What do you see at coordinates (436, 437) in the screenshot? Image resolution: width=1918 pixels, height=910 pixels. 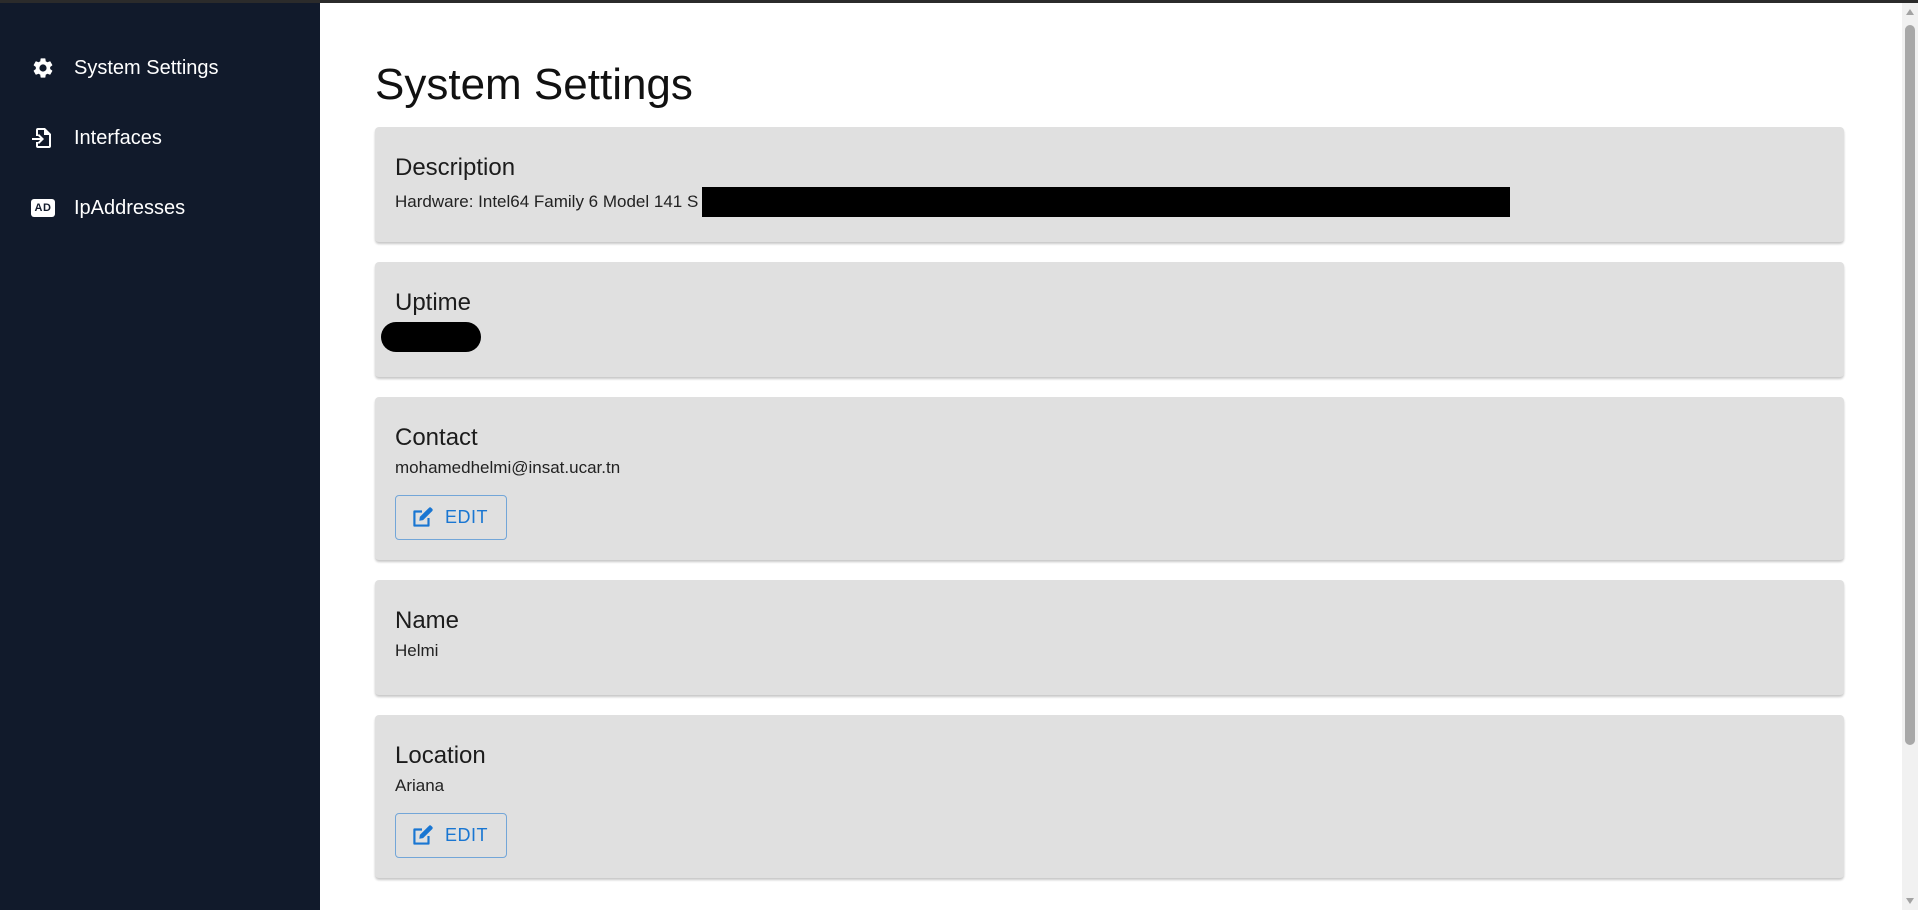 I see `card-title: Contact` at bounding box center [436, 437].